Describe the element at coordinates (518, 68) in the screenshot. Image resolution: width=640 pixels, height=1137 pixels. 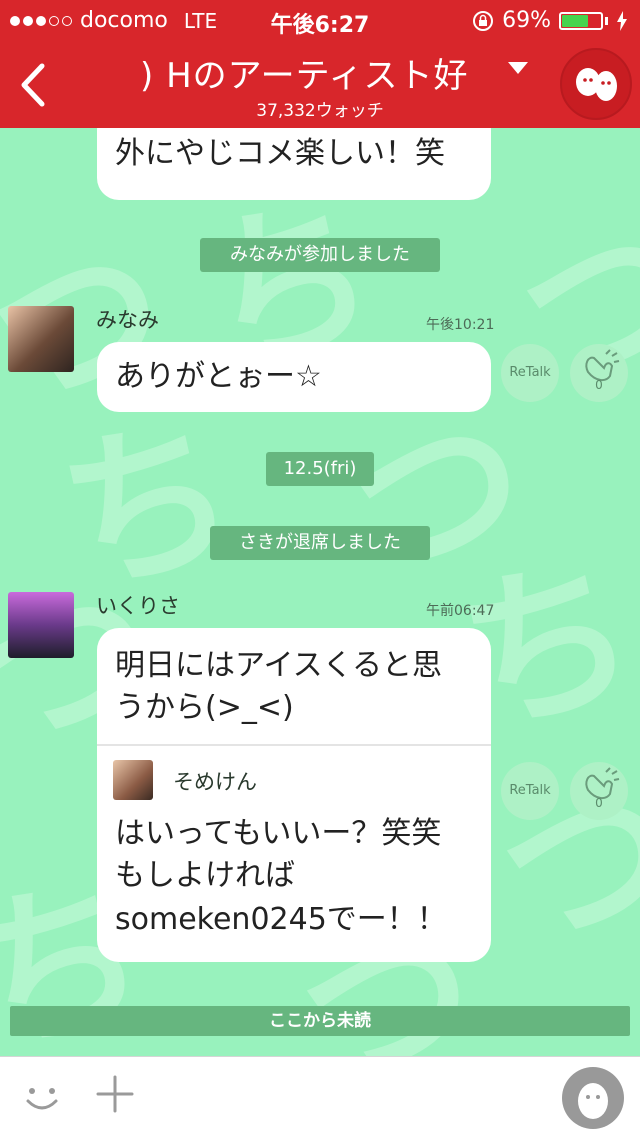
I see `dropdown-caret-icon` at that location.